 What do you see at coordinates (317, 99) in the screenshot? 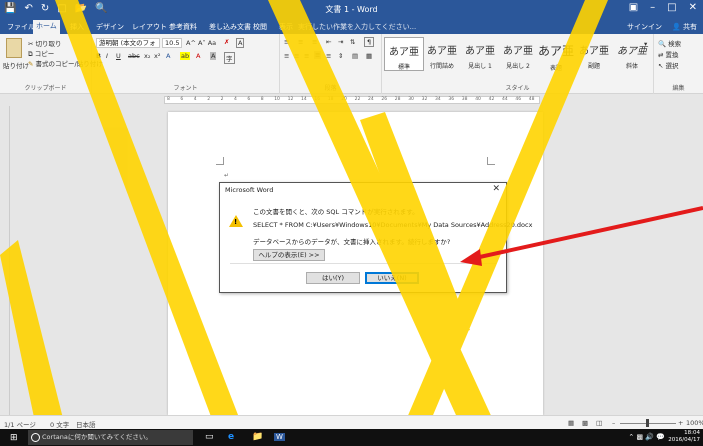
I see `ruler-tick: 16` at bounding box center [317, 99].